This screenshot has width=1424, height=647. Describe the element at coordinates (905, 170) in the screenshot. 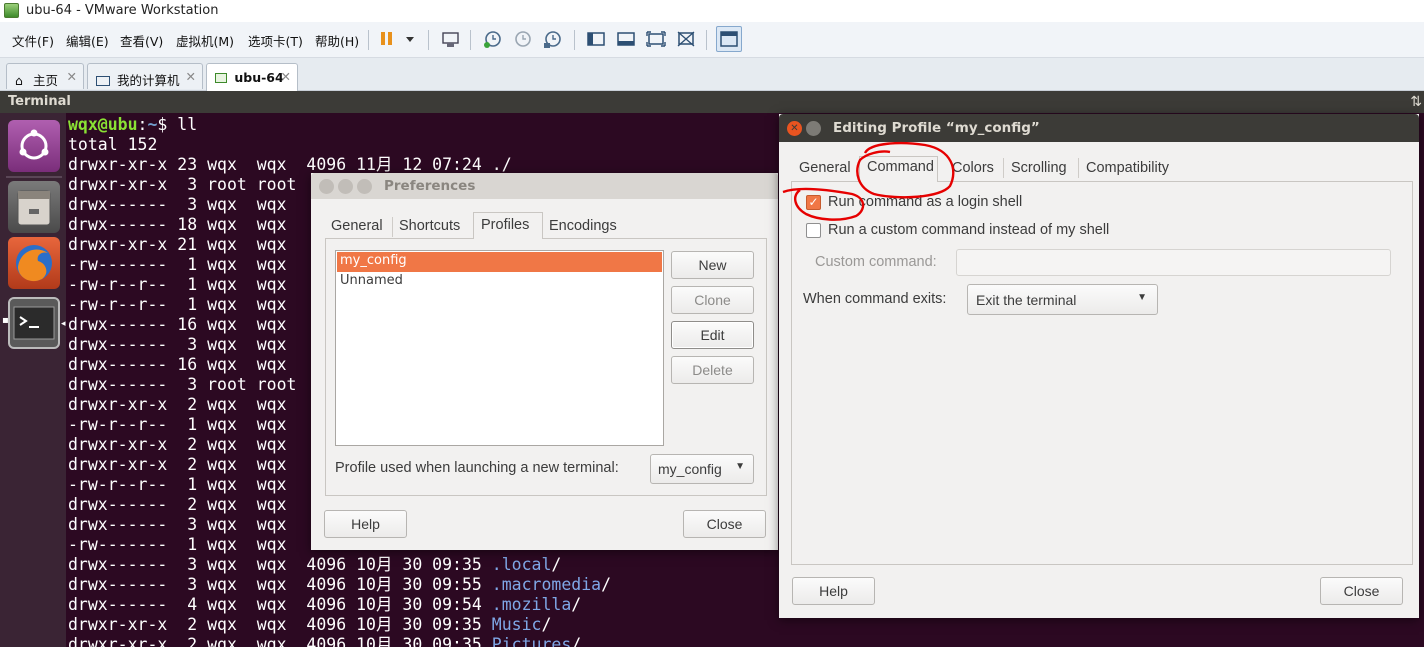

I see `annotation-circle-command-tab` at that location.